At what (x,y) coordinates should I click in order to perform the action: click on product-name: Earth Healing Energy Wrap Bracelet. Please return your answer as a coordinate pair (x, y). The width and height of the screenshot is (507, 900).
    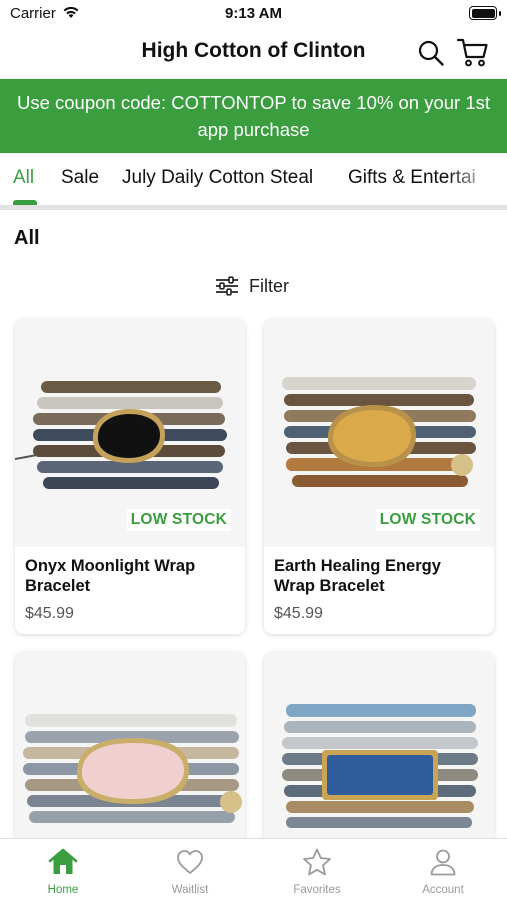
    Looking at the image, I should click on (380, 576).